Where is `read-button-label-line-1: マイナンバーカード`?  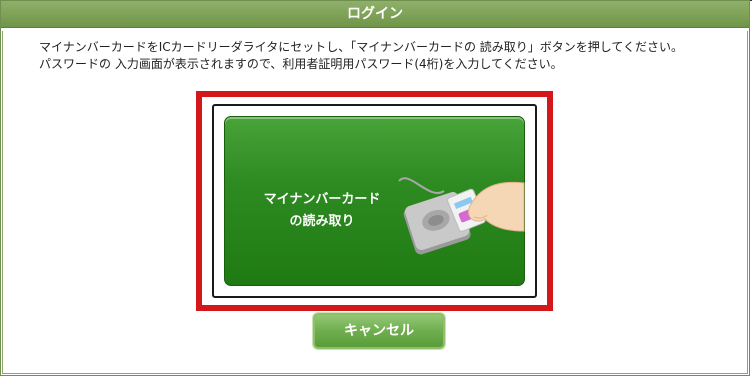 read-button-label-line-1: マイナンバーカード is located at coordinates (322, 199).